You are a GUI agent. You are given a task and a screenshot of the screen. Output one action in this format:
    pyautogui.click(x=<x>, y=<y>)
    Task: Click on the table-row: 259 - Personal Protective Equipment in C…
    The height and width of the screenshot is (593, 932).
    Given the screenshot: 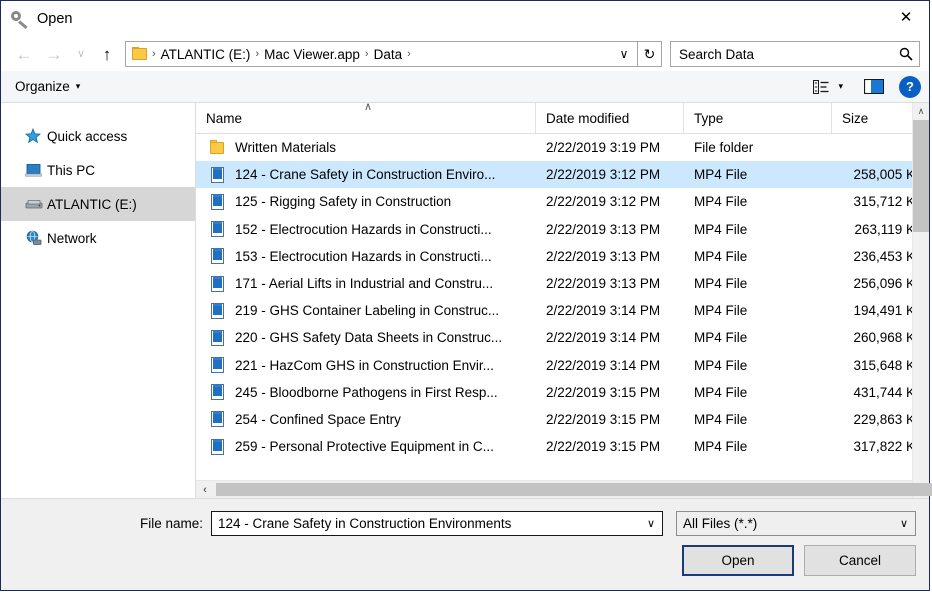 What is the action you would take?
    pyautogui.click(x=562, y=446)
    